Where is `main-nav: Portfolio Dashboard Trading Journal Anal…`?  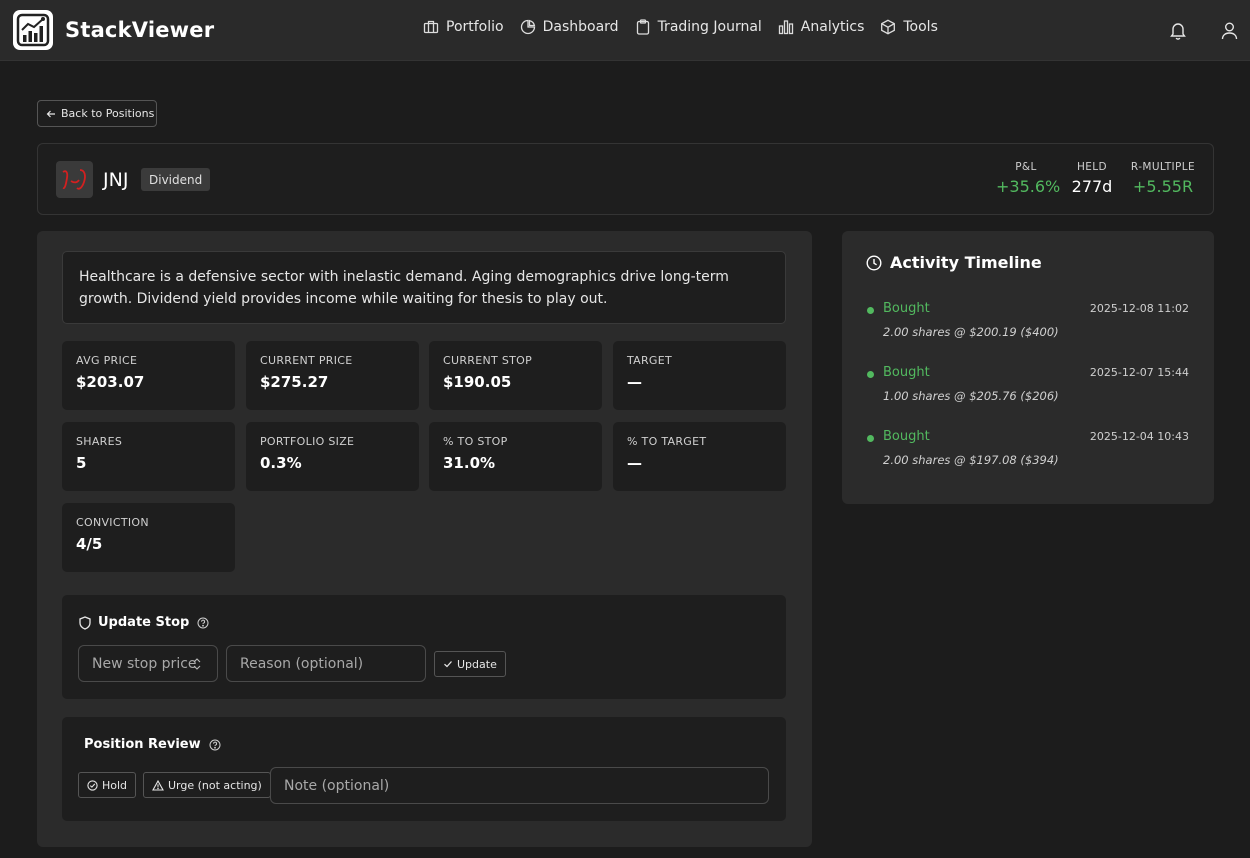 main-nav: Portfolio Dashboard Trading Journal Anal… is located at coordinates (688, 27).